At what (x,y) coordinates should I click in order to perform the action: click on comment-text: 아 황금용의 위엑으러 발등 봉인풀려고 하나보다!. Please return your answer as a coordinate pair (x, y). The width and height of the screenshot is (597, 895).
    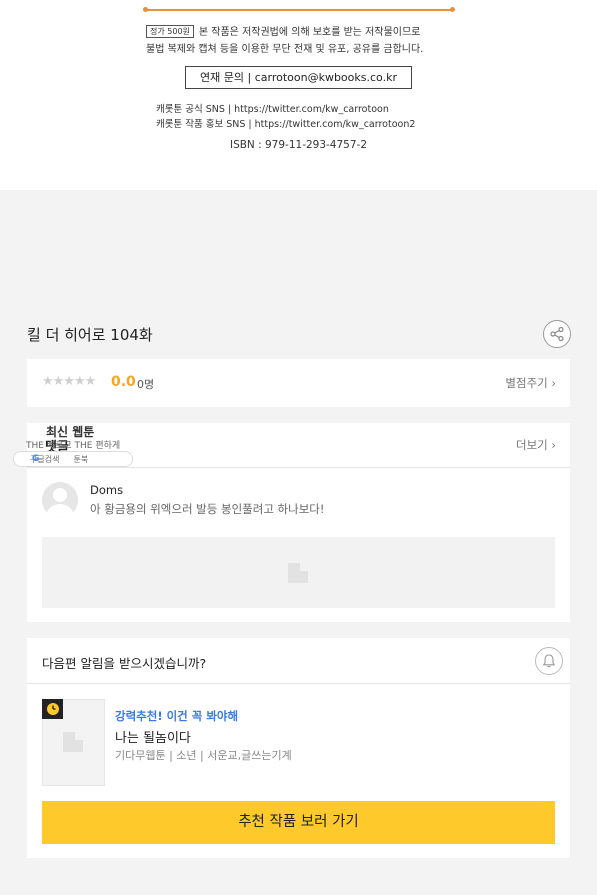
    Looking at the image, I should click on (207, 509).